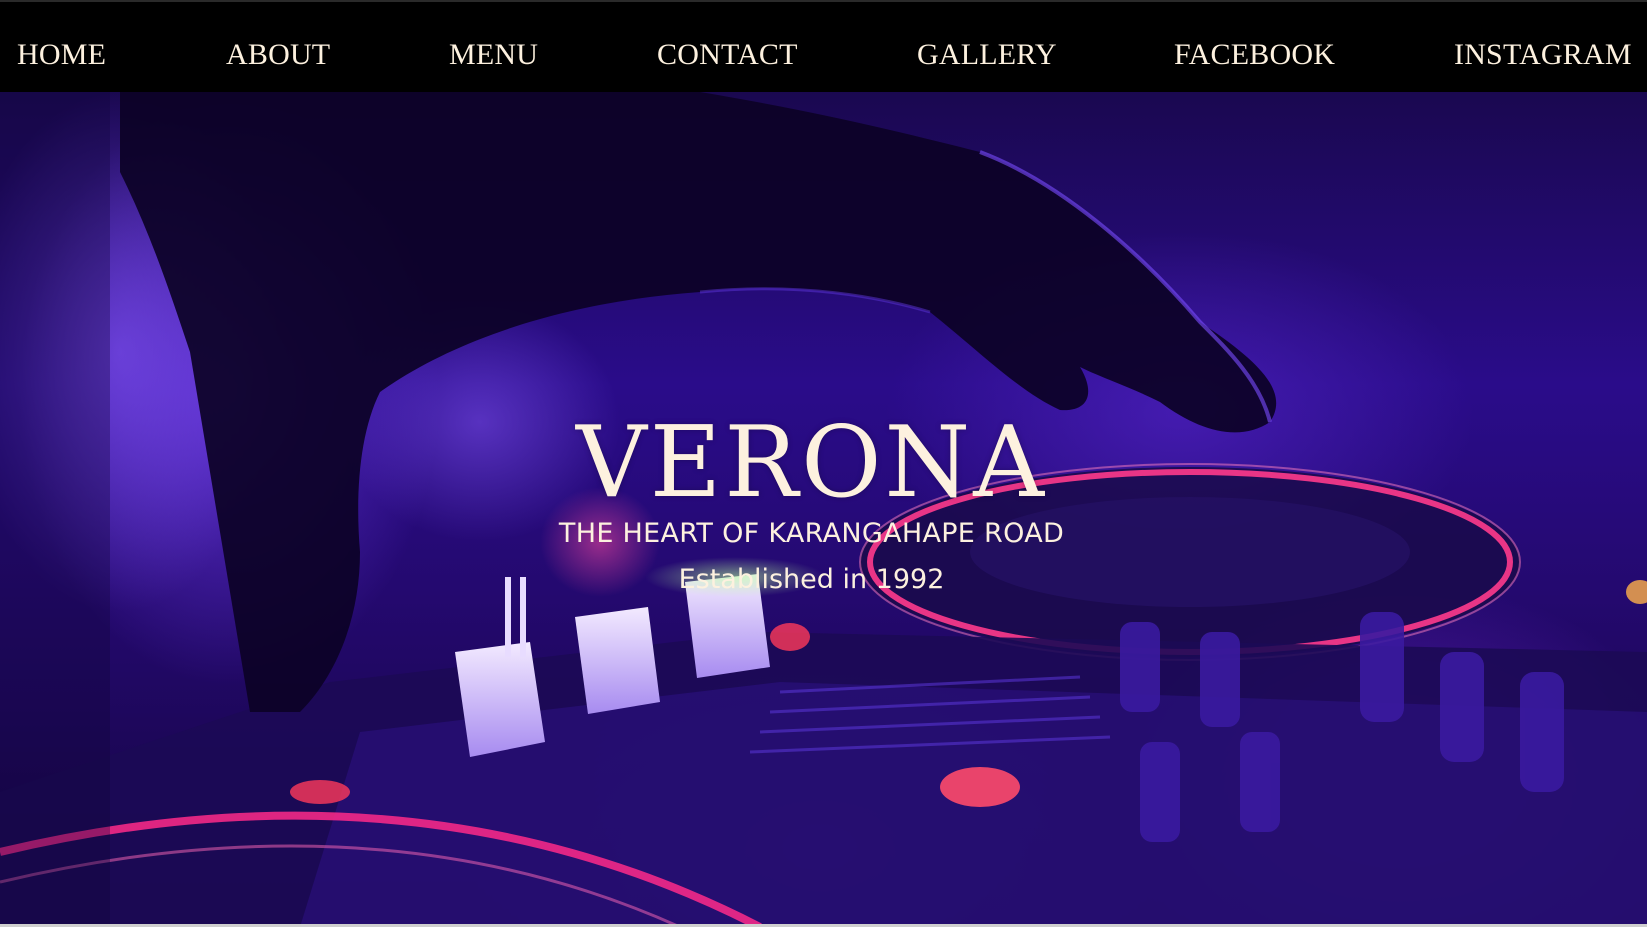  I want to click on hero-title: VERONA, so click(811, 462).